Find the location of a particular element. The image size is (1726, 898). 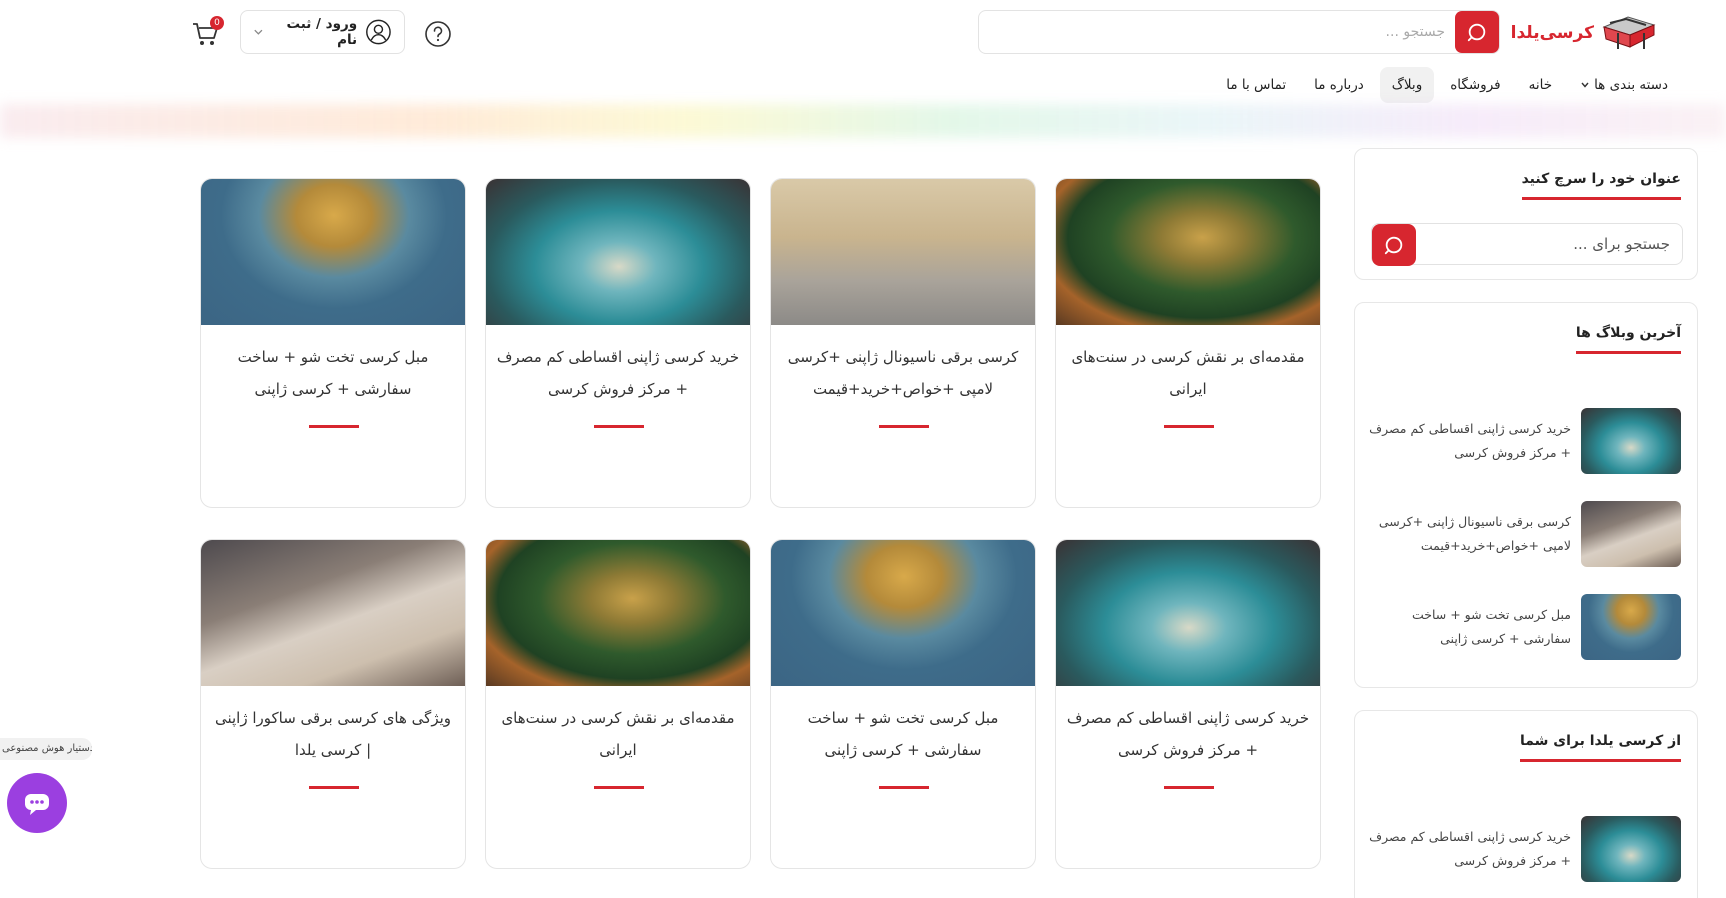

login-button: ورود / ثبت نام is located at coordinates (322, 32).